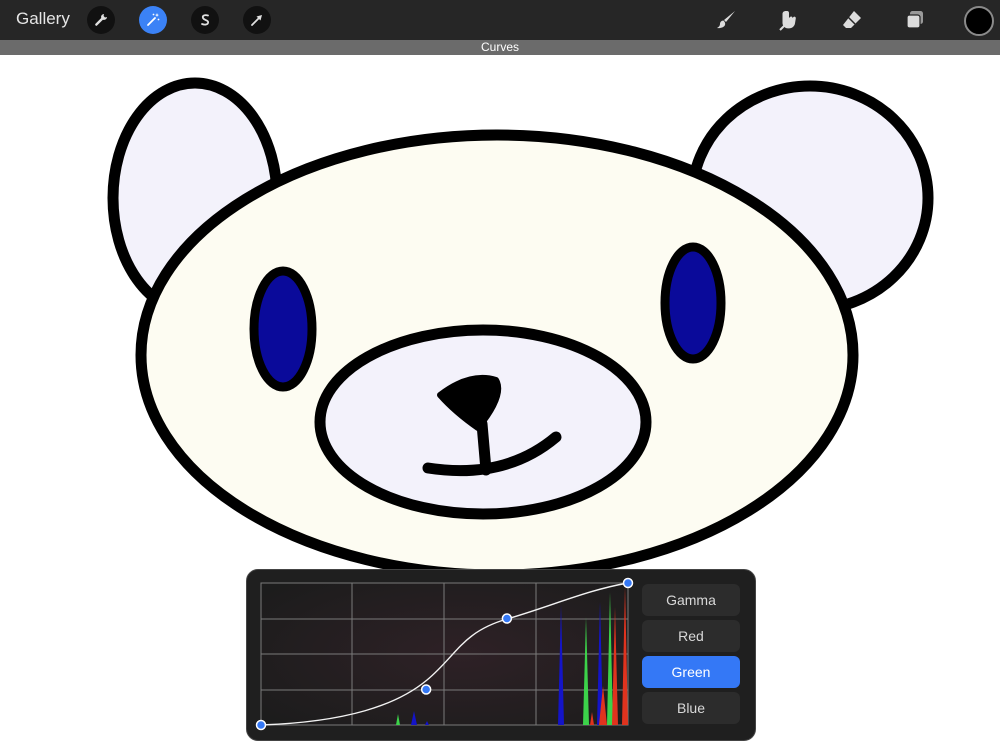 The height and width of the screenshot is (750, 1000). What do you see at coordinates (500, 20) in the screenshot?
I see `top-toolbar: Gallery` at bounding box center [500, 20].